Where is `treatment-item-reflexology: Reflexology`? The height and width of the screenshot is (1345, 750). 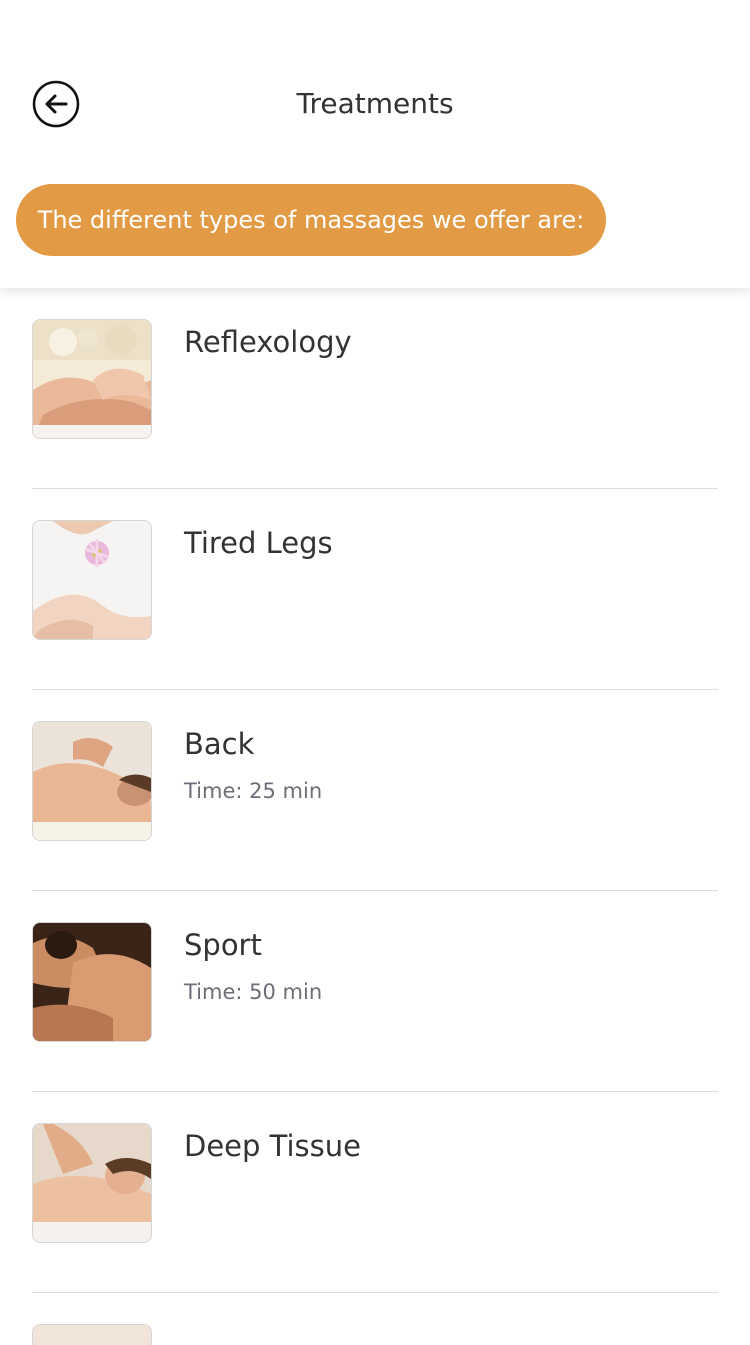 treatment-item-reflexology: Reflexology is located at coordinates (375, 388).